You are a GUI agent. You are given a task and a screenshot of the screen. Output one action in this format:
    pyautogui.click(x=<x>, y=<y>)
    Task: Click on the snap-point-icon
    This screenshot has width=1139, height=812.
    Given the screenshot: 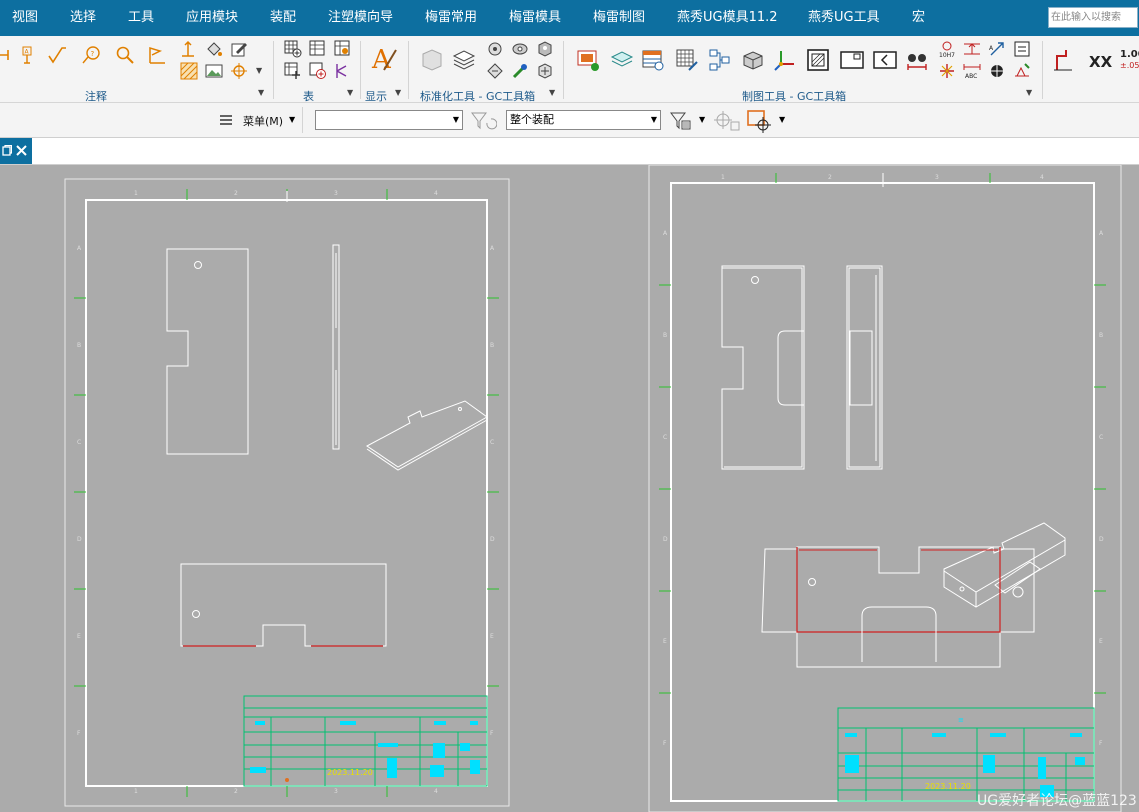 What is the action you would take?
    pyautogui.click(x=727, y=121)
    